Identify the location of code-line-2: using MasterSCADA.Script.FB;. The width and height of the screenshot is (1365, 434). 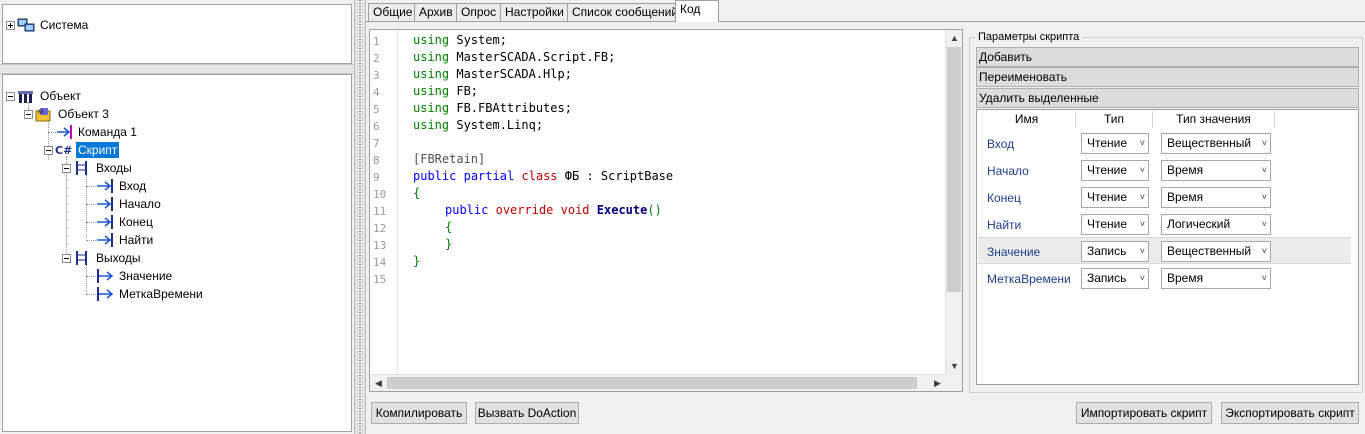
(514, 57).